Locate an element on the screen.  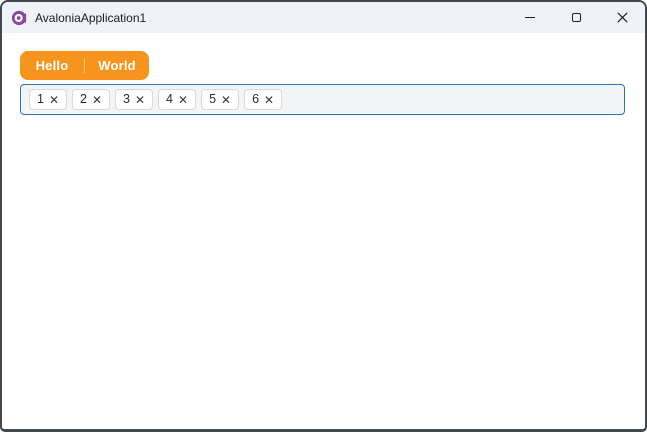
chip-item-1: 1 ✕ is located at coordinates (48, 99).